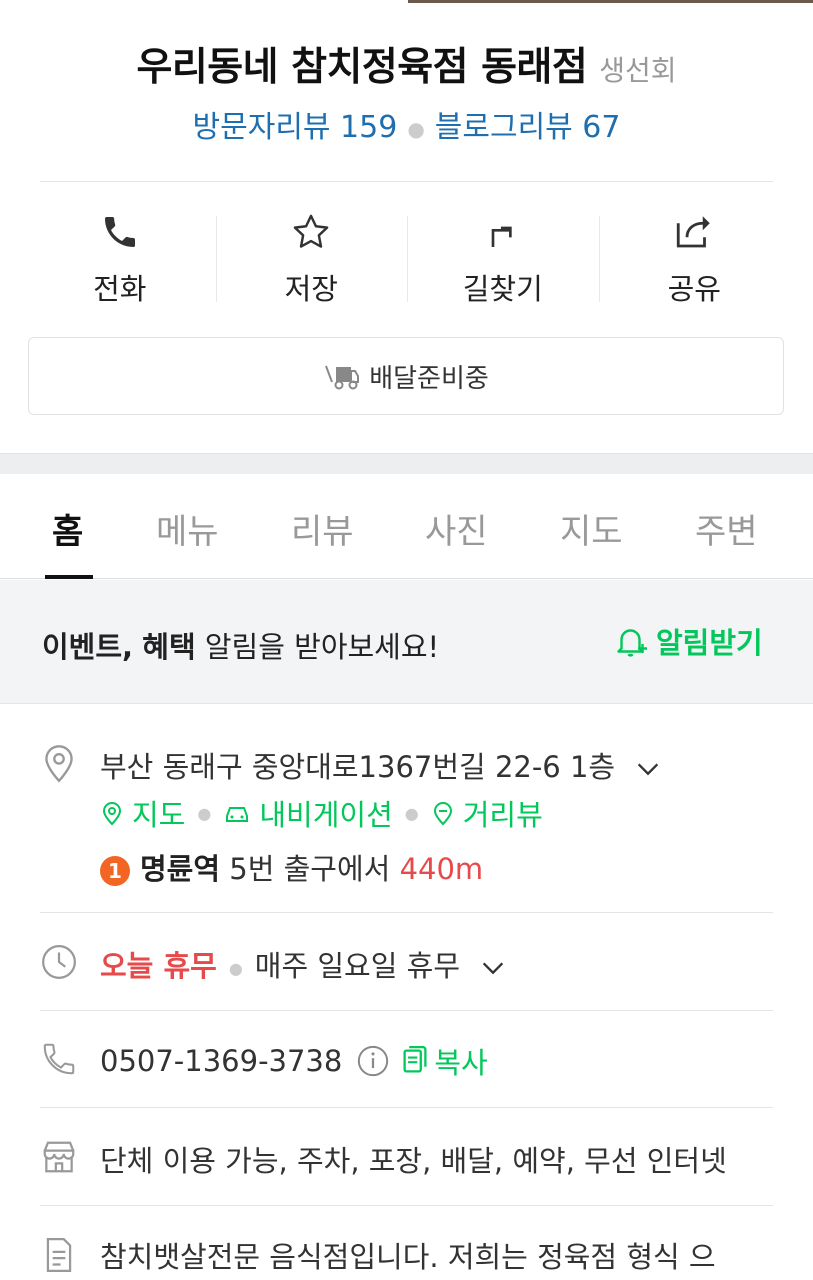 This screenshot has height=1280, width=813. I want to click on place-header: 우리동네 참치정육점 동래점 생선회, so click(406, 64).